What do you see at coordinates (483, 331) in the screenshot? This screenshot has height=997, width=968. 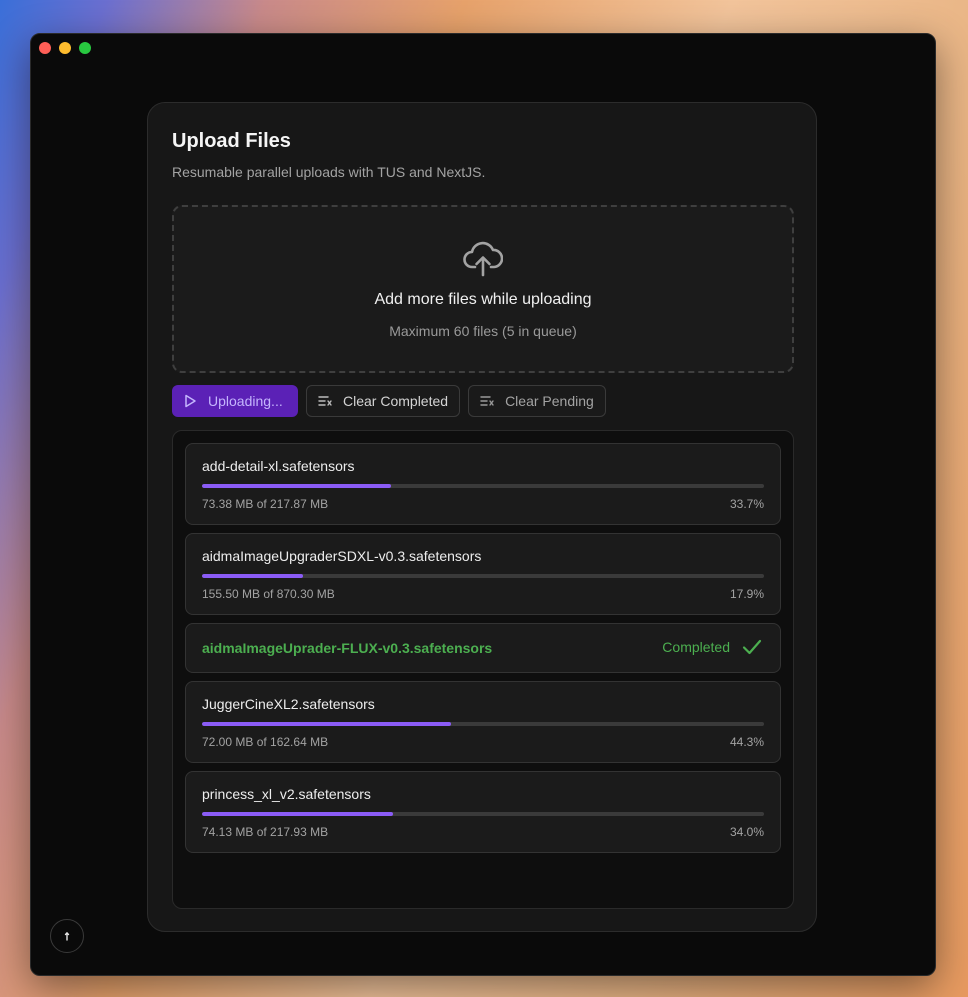 I see `dropzone-subtitle: Maximum 60 files (5 in queue)` at bounding box center [483, 331].